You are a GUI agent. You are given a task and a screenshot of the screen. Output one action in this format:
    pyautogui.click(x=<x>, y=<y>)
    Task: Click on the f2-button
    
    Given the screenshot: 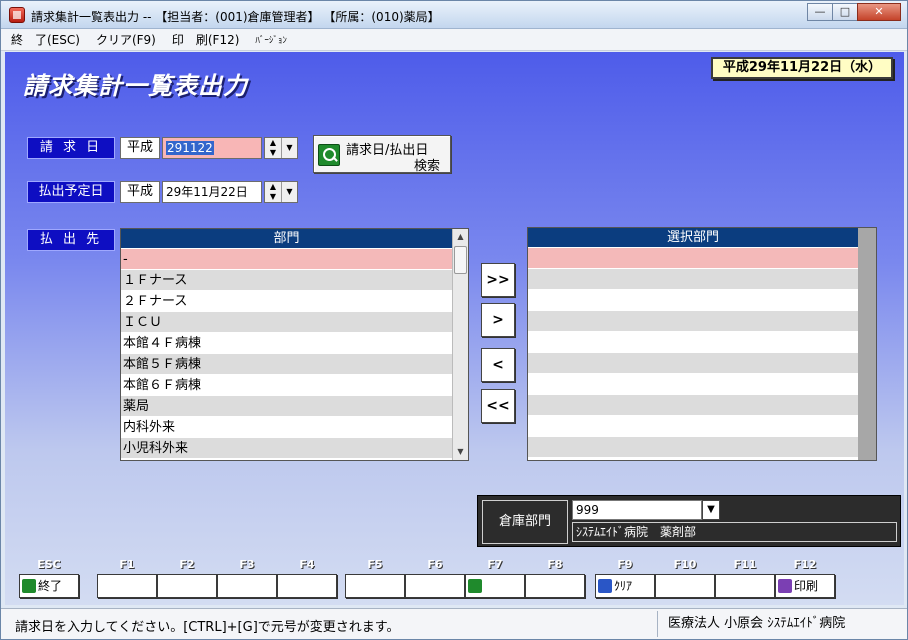 What is the action you would take?
    pyautogui.click(x=187, y=586)
    